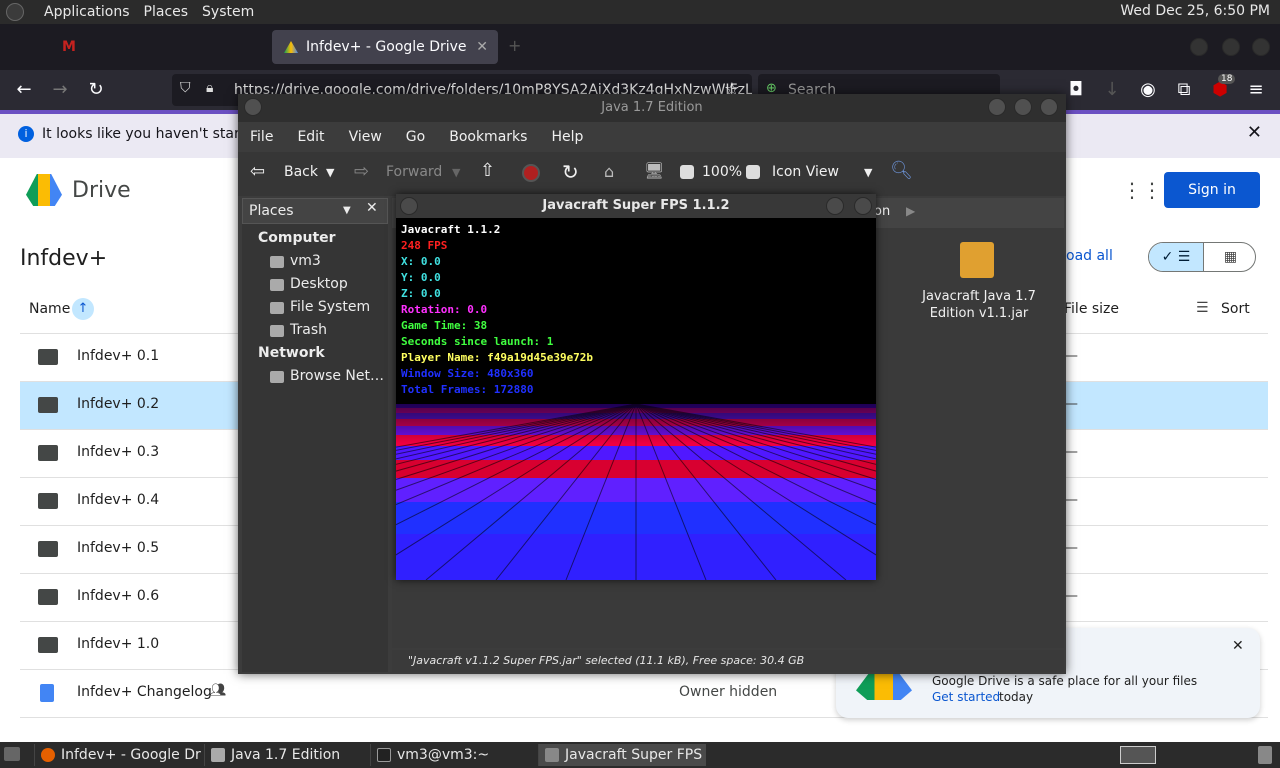 This screenshot has width=1280, height=768. I want to click on shield-icon: ⛉, so click(185, 88).